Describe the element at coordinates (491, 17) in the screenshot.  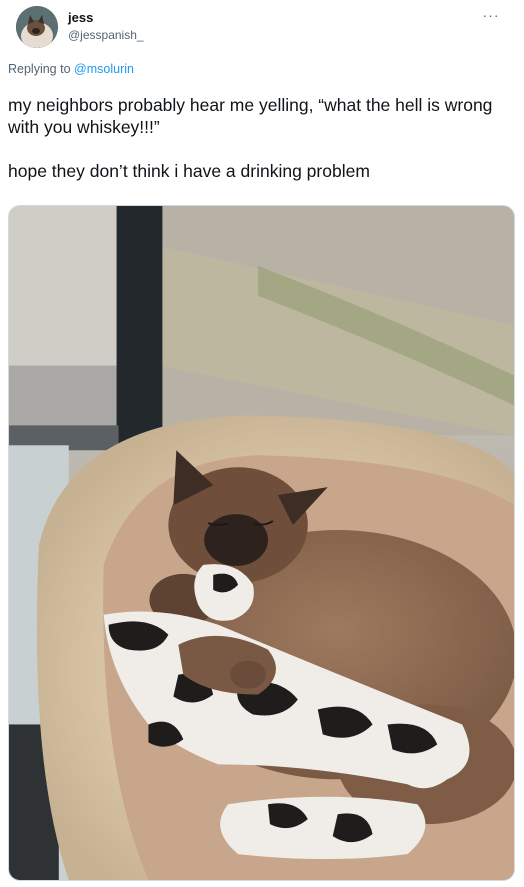
I see `more-dots-icon: ···` at that location.